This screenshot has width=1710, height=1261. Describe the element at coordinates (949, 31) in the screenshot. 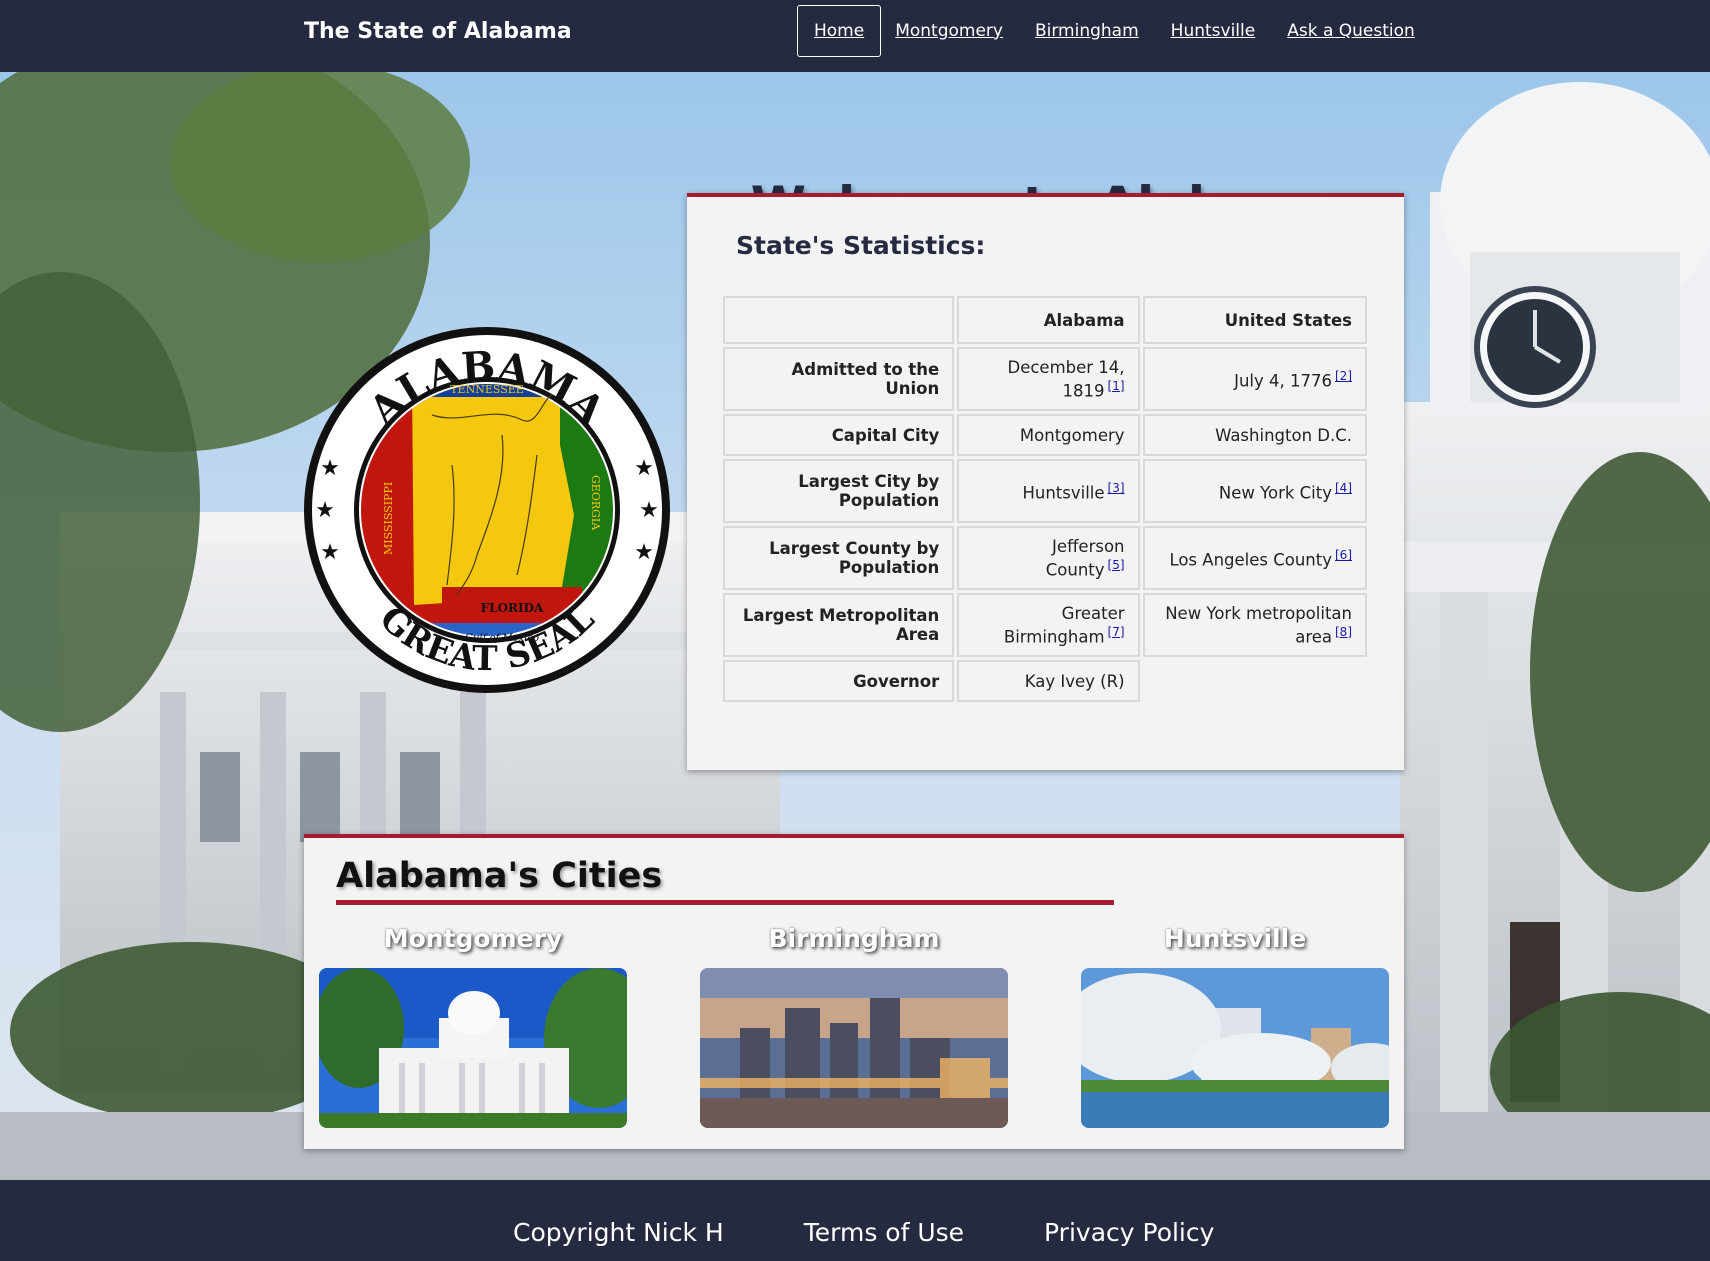

I see `nav-link-montgomery: Montgomery` at that location.